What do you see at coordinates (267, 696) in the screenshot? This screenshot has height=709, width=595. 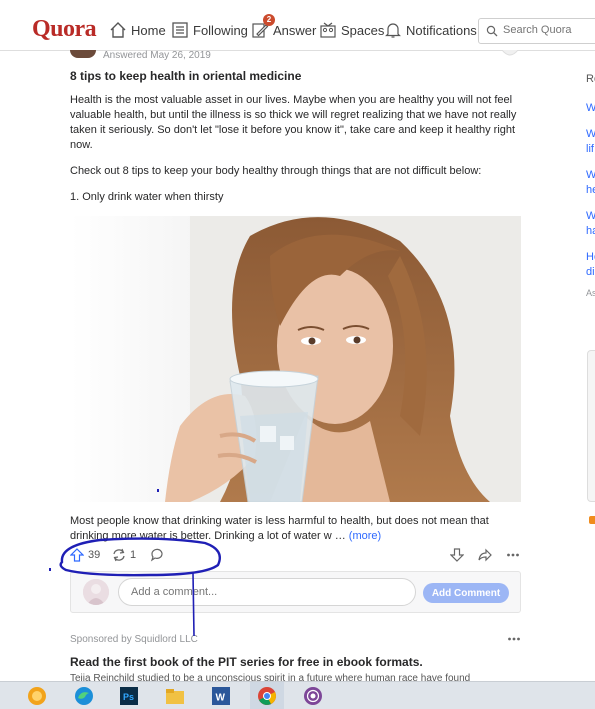 I see `chrome-icon` at bounding box center [267, 696].